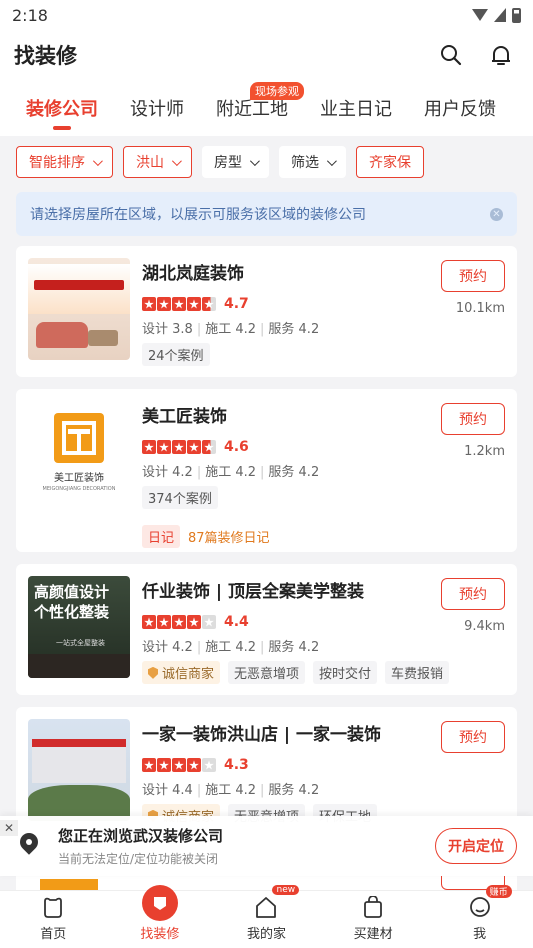 The height and width of the screenshot is (948, 533). I want to click on case-count-tag: 374个案例, so click(180, 498).